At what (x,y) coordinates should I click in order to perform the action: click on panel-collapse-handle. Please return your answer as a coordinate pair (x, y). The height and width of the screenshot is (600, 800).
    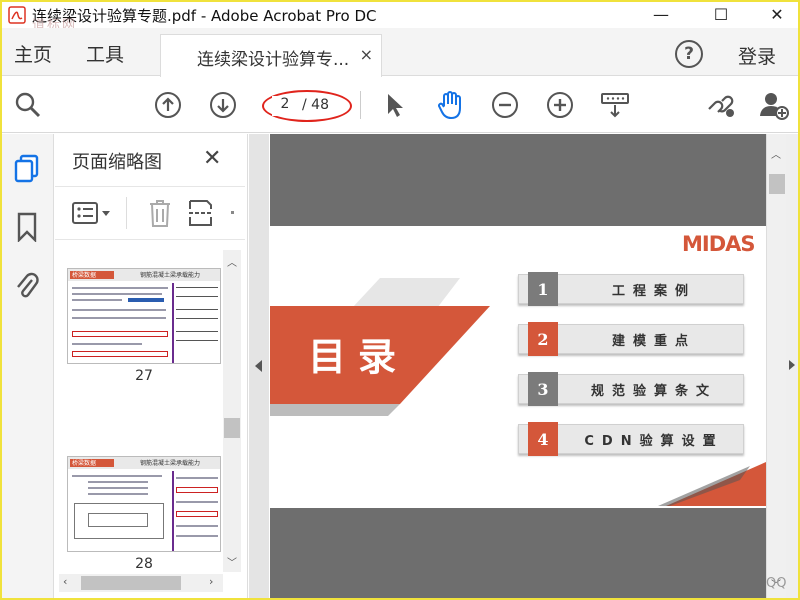
    Looking at the image, I should click on (259, 366).